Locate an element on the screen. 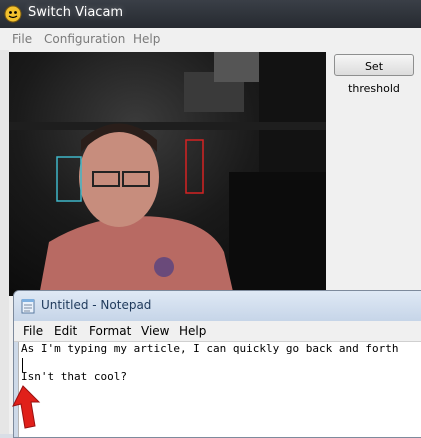  menu-bar: File Configuration Help is located at coordinates (210, 39).